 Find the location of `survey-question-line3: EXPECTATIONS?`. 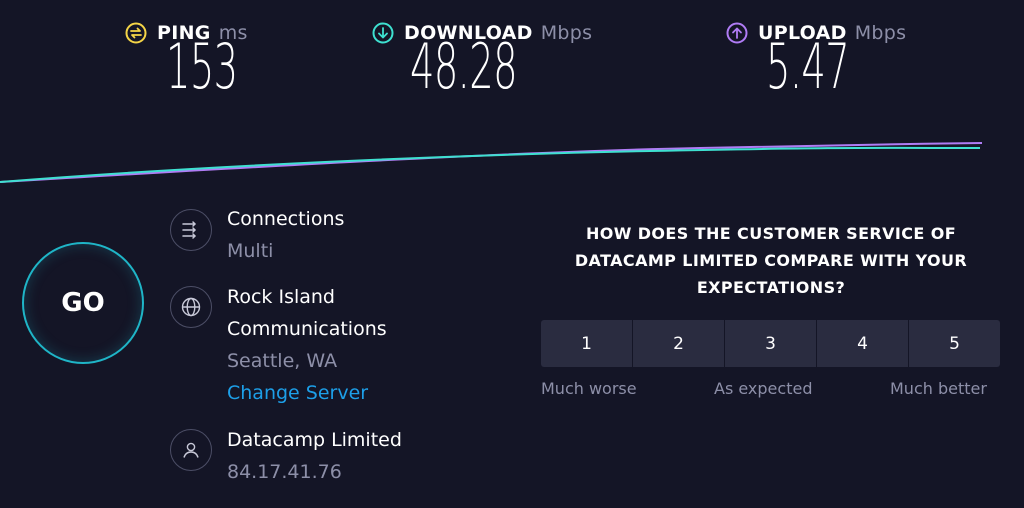

survey-question-line3: EXPECTATIONS? is located at coordinates (771, 287).